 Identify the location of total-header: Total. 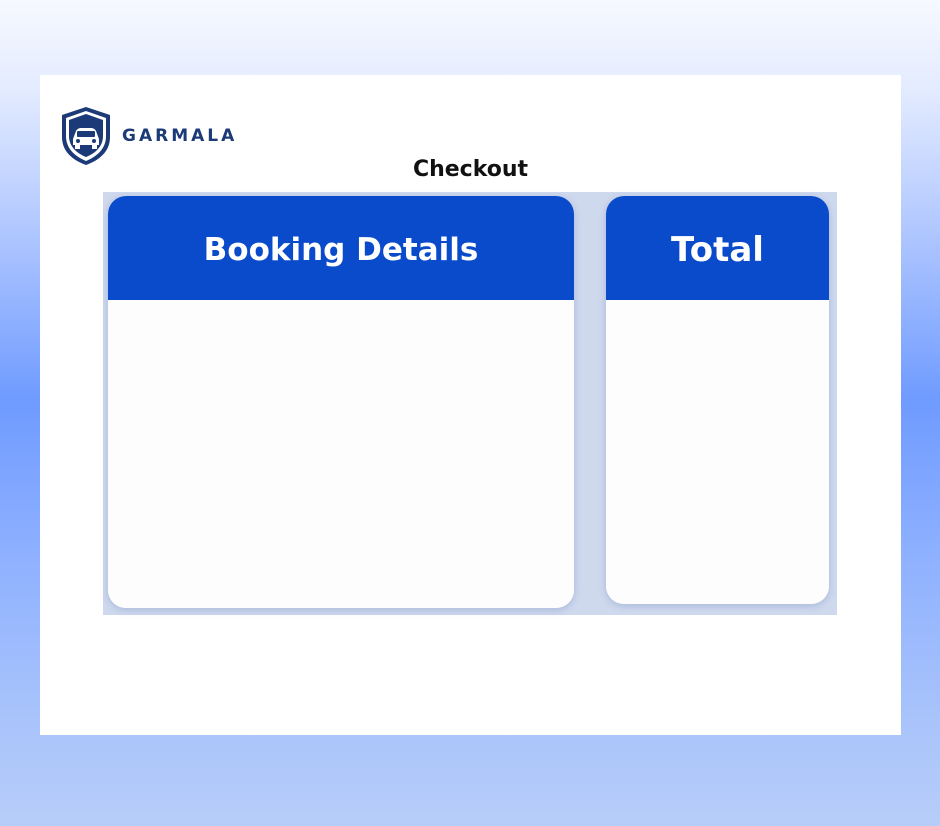
(717, 248).